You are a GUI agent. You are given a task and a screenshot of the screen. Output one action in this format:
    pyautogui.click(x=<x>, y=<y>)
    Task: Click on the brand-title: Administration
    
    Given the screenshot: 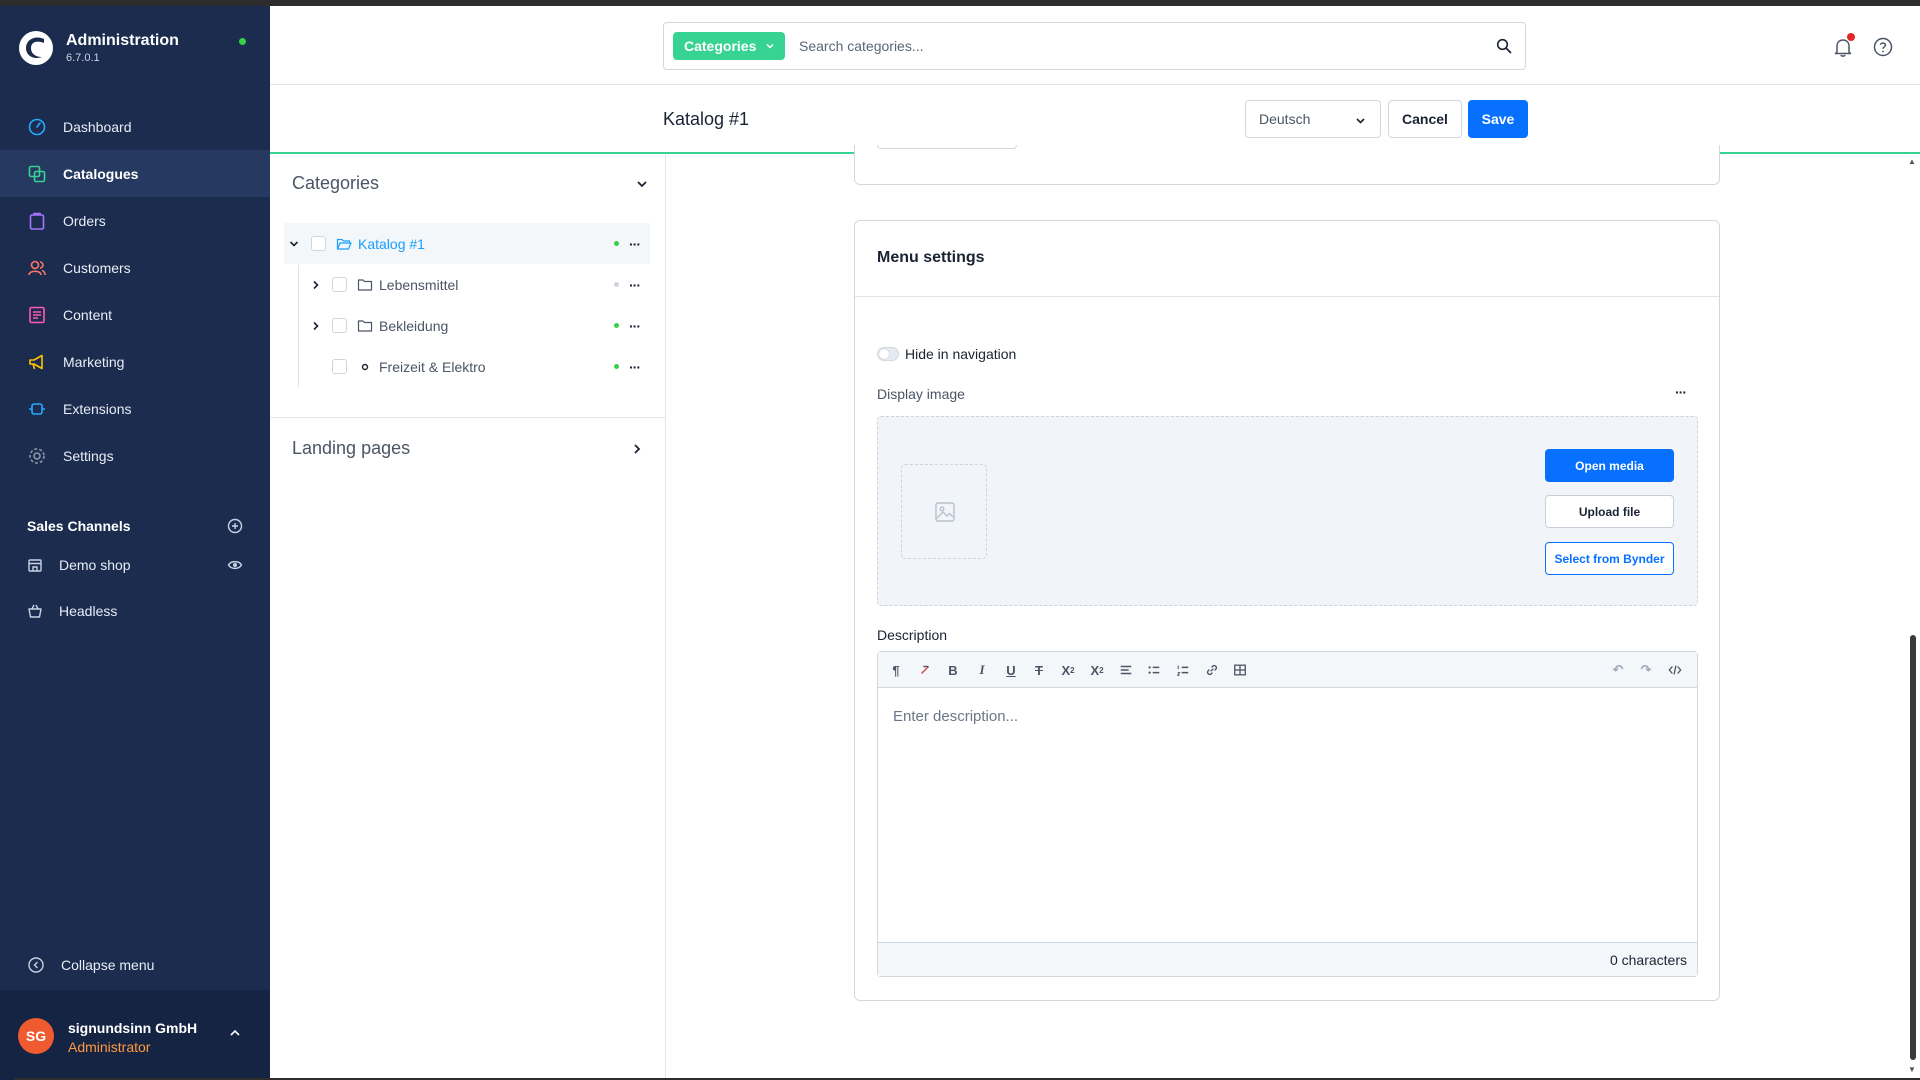 What is the action you would take?
    pyautogui.click(x=122, y=40)
    